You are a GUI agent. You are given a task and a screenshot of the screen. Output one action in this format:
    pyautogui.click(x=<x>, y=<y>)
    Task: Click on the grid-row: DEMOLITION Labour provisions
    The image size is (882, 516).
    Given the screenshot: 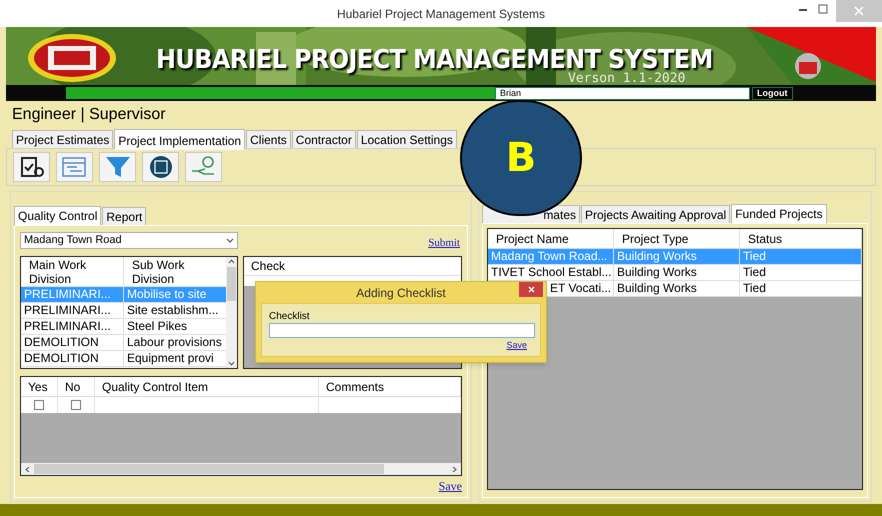 What is the action you would take?
    pyautogui.click(x=123, y=343)
    